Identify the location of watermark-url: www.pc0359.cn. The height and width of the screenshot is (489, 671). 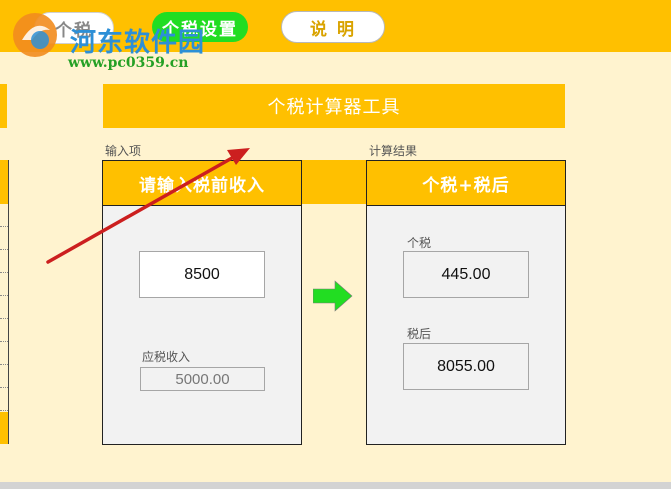
(128, 63).